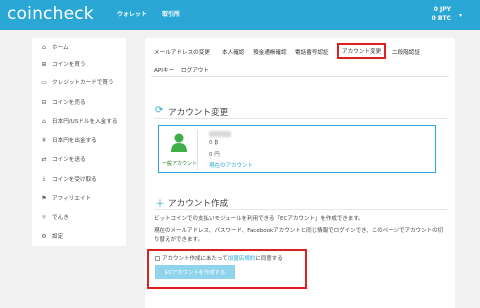 This screenshot has width=480, height=308. I want to click on sell-icon: ⊟, so click(44, 102).